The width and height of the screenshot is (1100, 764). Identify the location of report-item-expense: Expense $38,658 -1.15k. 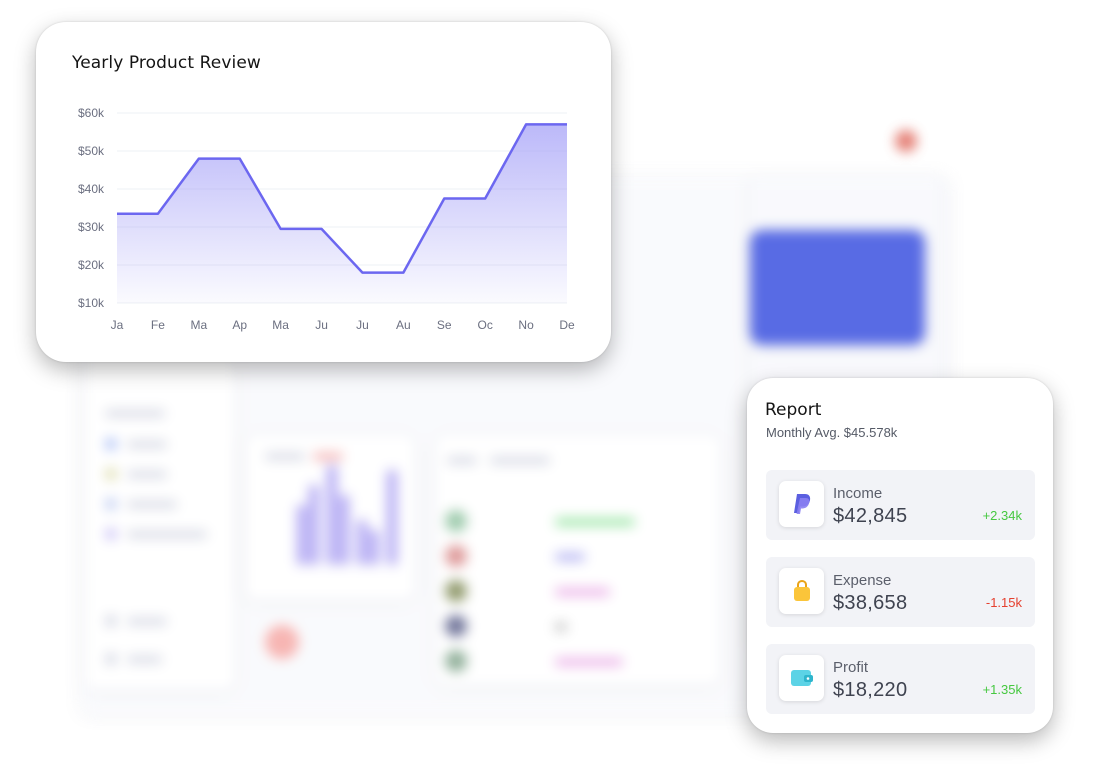
(900, 592).